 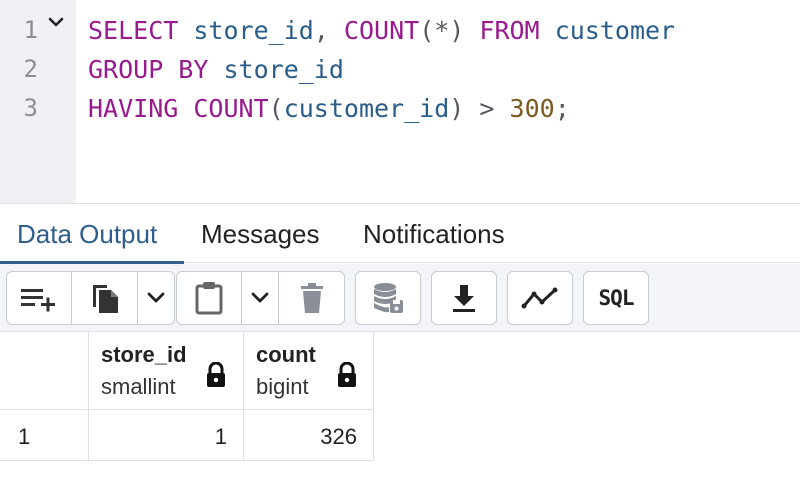 What do you see at coordinates (532, 108) in the screenshot?
I see `number-literal: 300` at bounding box center [532, 108].